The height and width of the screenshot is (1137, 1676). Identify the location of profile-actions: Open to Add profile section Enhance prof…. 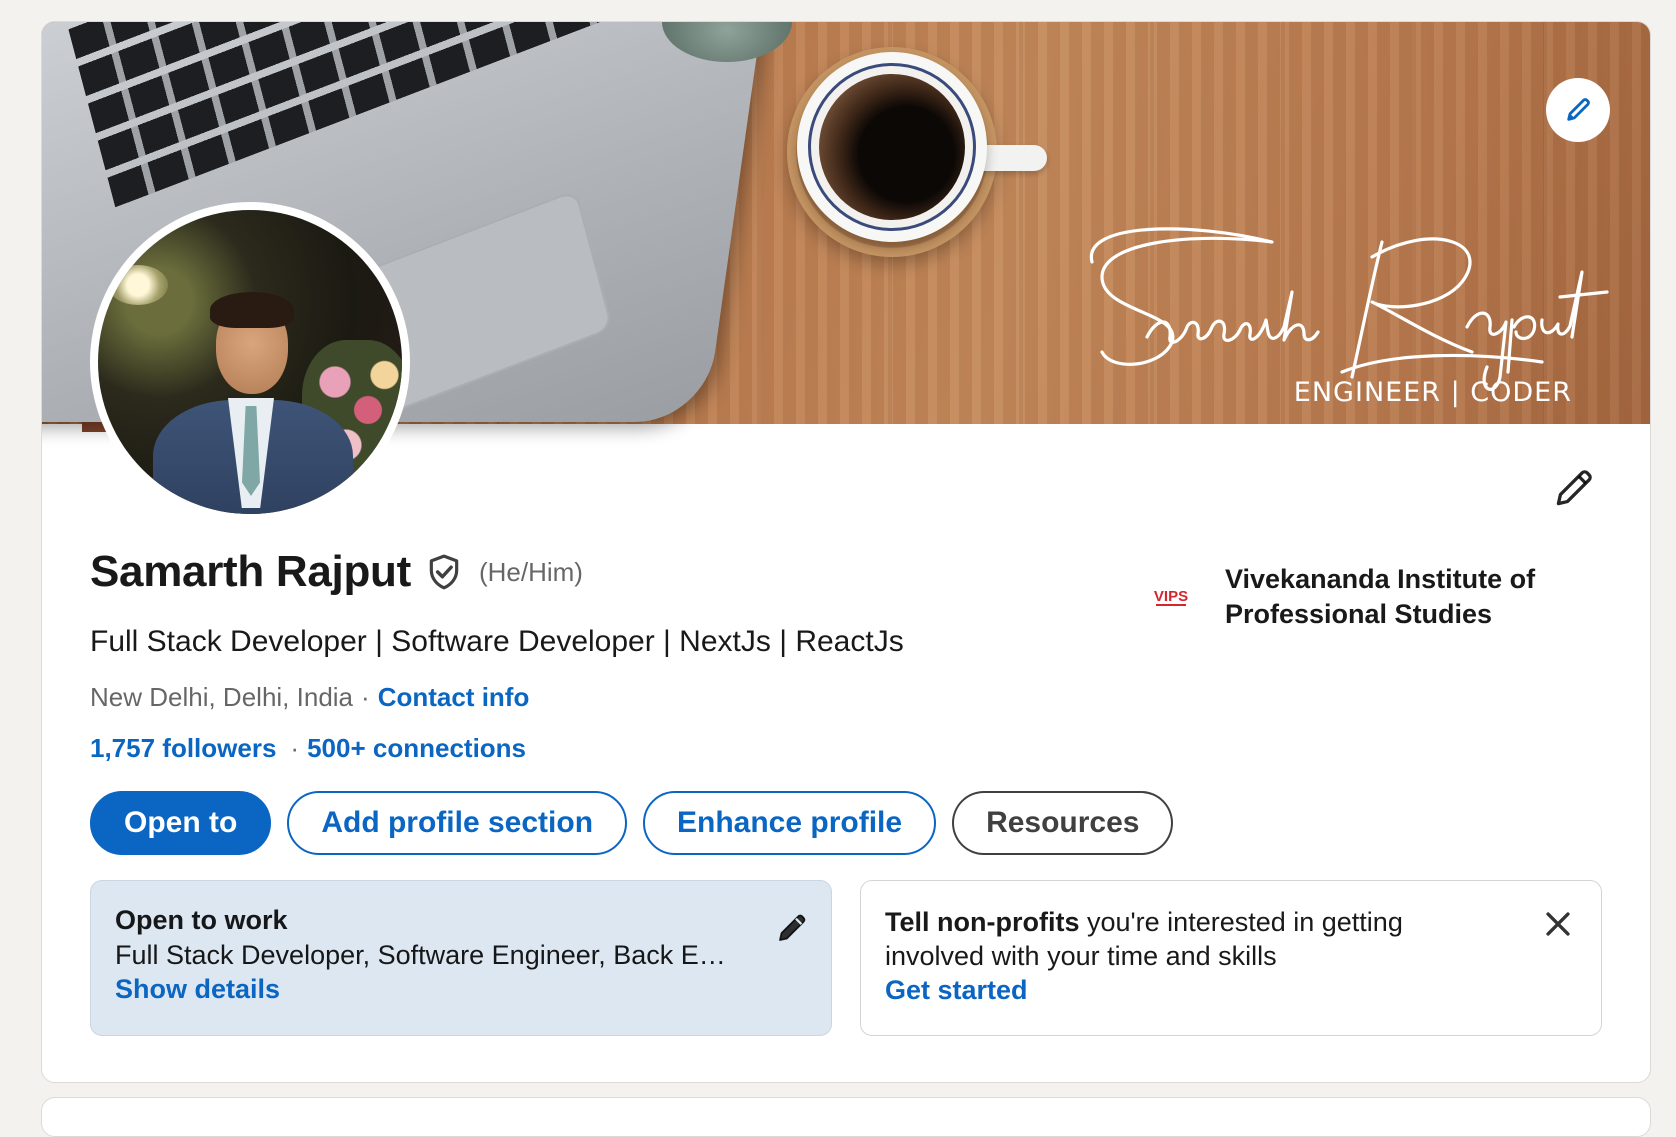
(632, 823).